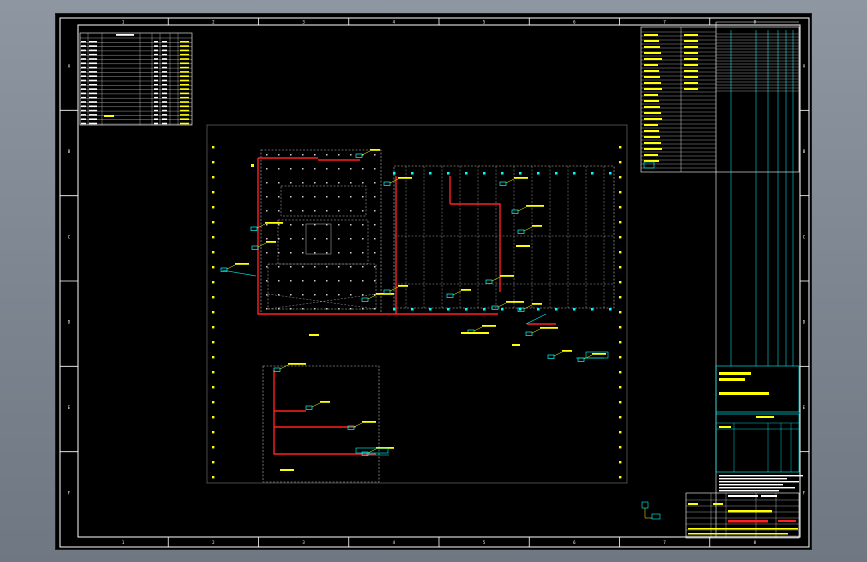 The image size is (867, 562). I want to click on detail-plan-frame, so click(321, 424).